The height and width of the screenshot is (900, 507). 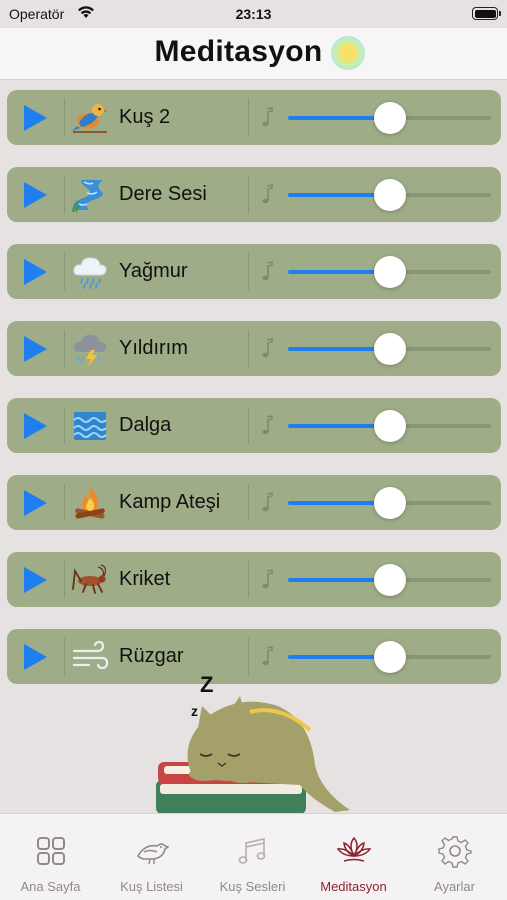 I want to click on status-bar: Operatör 23:13, so click(x=253, y=14).